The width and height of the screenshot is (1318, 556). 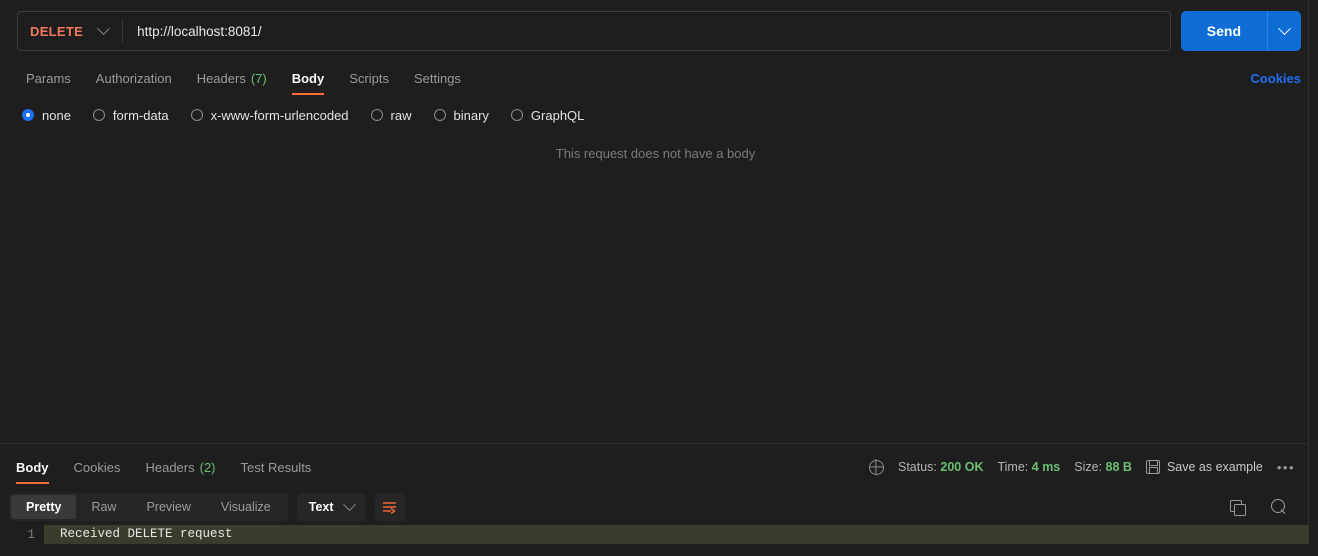 I want to click on url-input, so click(x=646, y=31).